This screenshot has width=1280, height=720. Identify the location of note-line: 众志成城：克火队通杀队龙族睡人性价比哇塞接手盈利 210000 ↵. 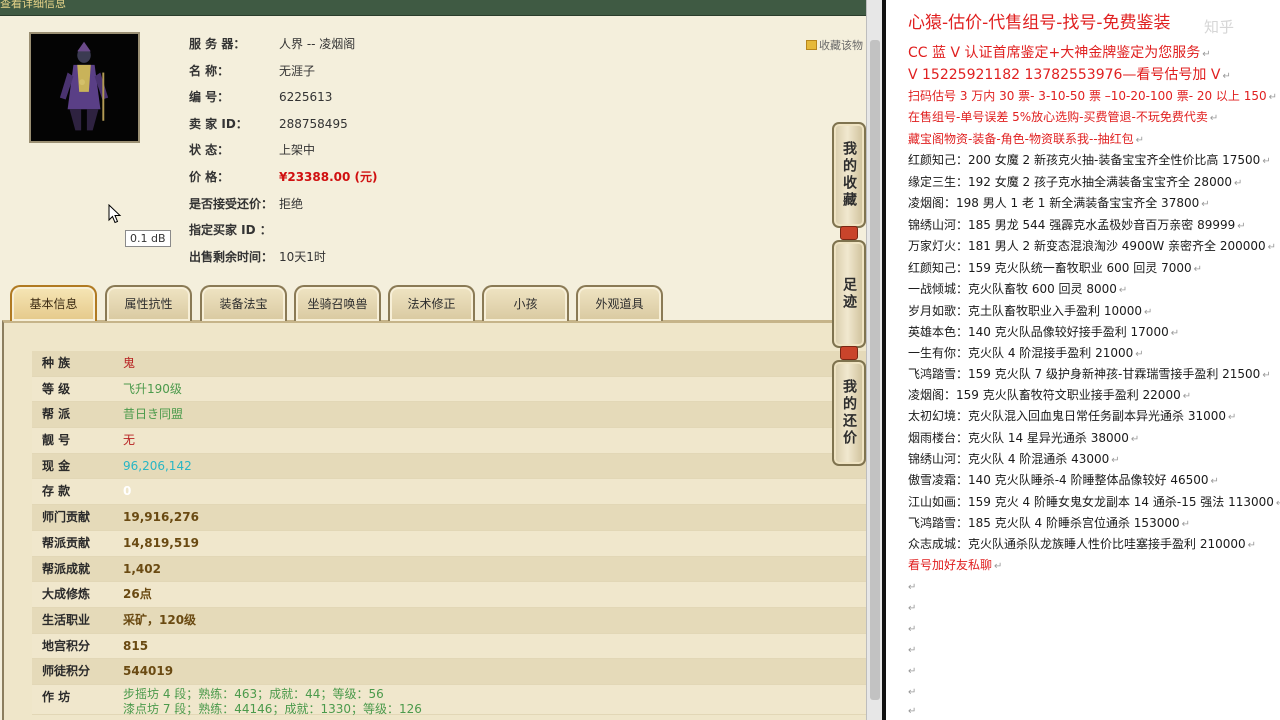
(1082, 544).